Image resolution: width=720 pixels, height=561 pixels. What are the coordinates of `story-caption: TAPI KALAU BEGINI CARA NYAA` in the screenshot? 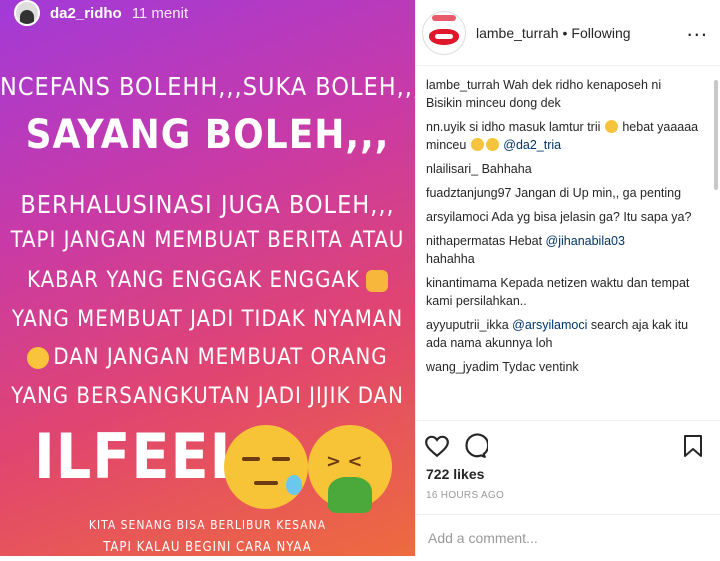 It's located at (207, 547).